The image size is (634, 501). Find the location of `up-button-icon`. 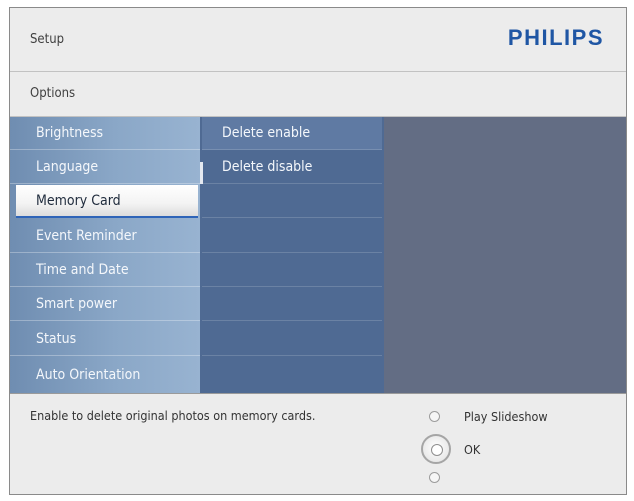

up-button-icon is located at coordinates (434, 416).